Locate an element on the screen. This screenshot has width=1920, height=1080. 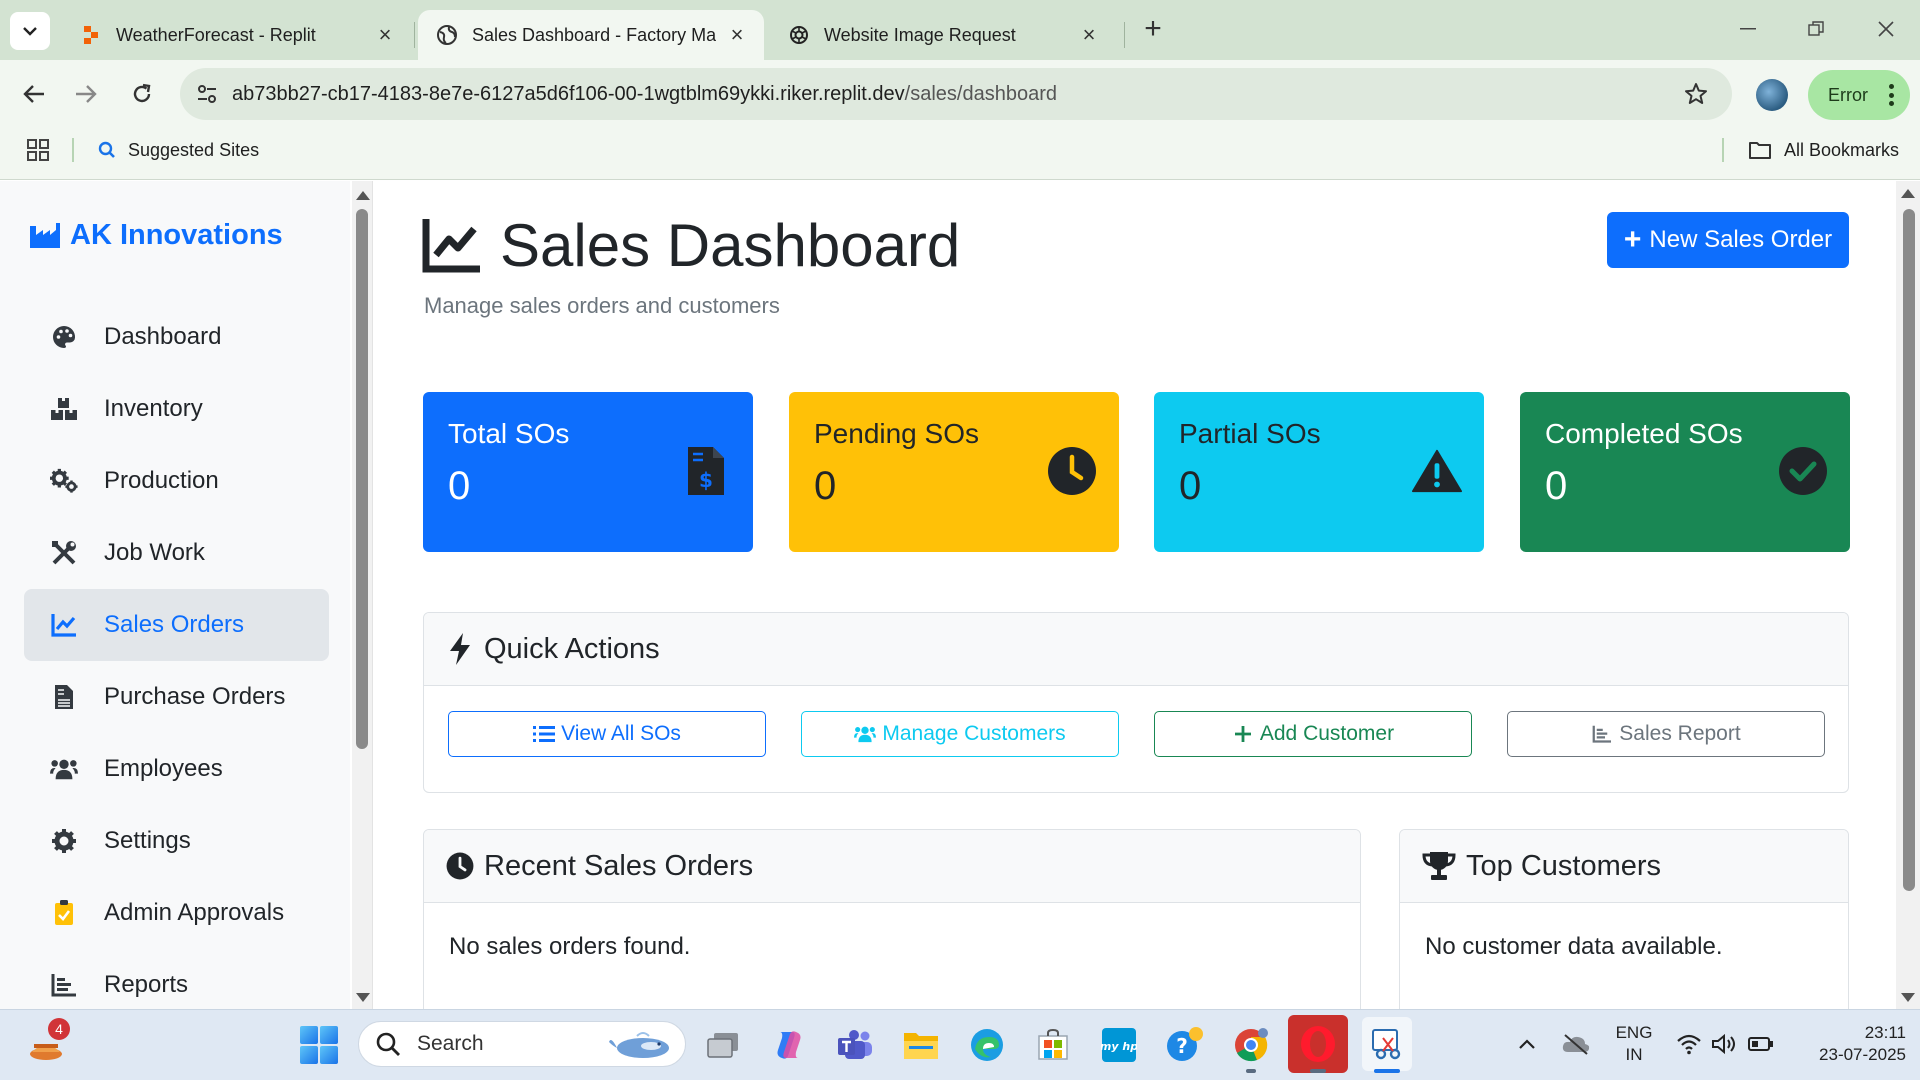
sidebar-item-job-work: Job Work is located at coordinates (176, 553).